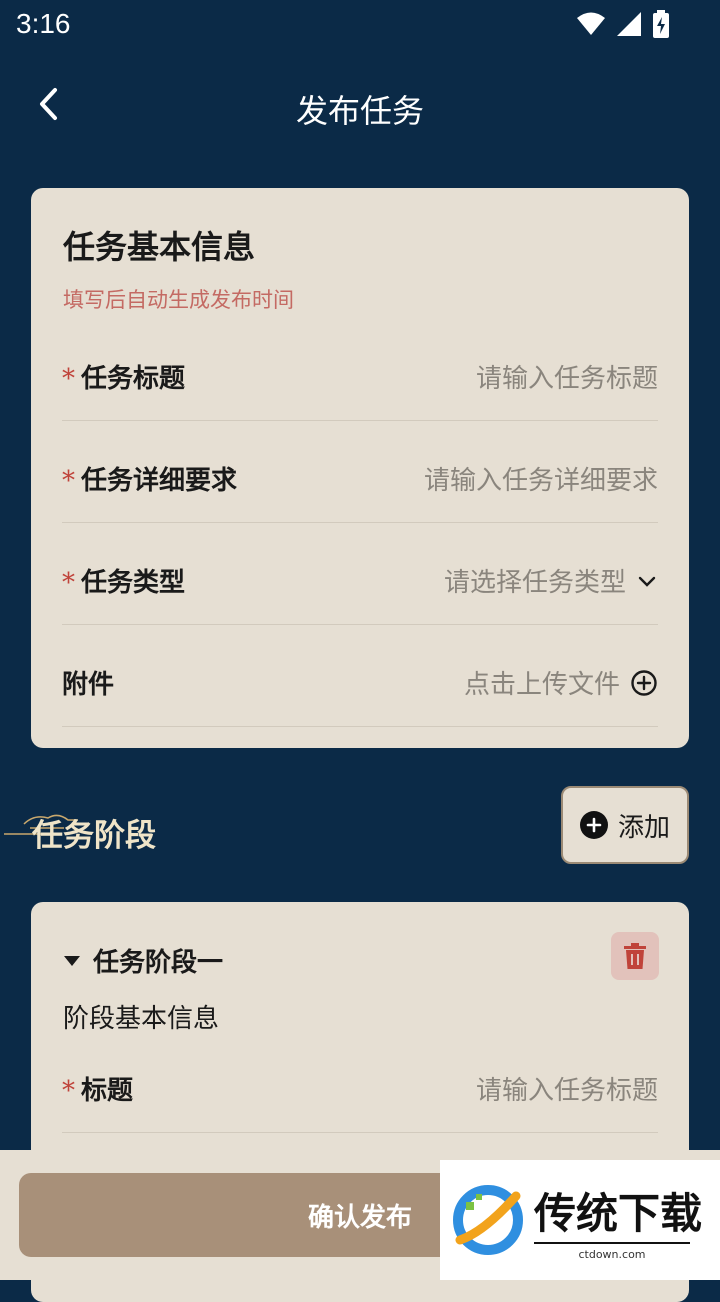 Image resolution: width=720 pixels, height=1302 pixels. I want to click on card-title: 任务基本信息, so click(159, 247).